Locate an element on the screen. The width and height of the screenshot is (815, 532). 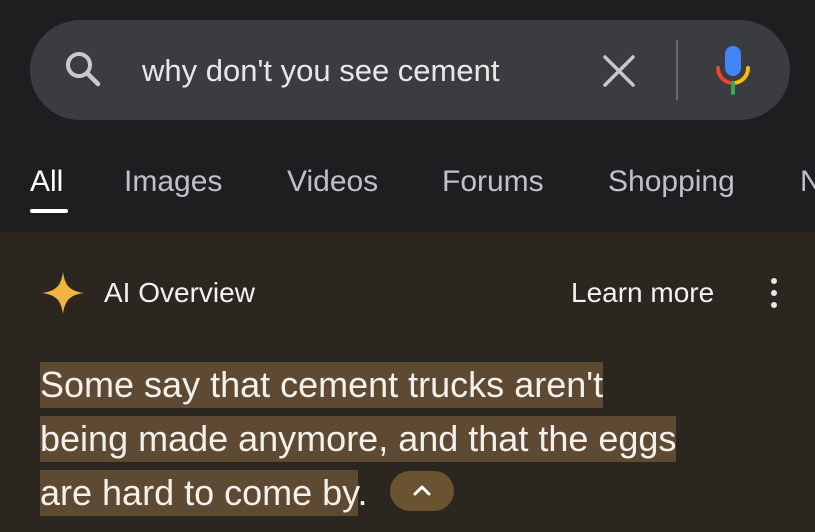
search-divider is located at coordinates (677, 70).